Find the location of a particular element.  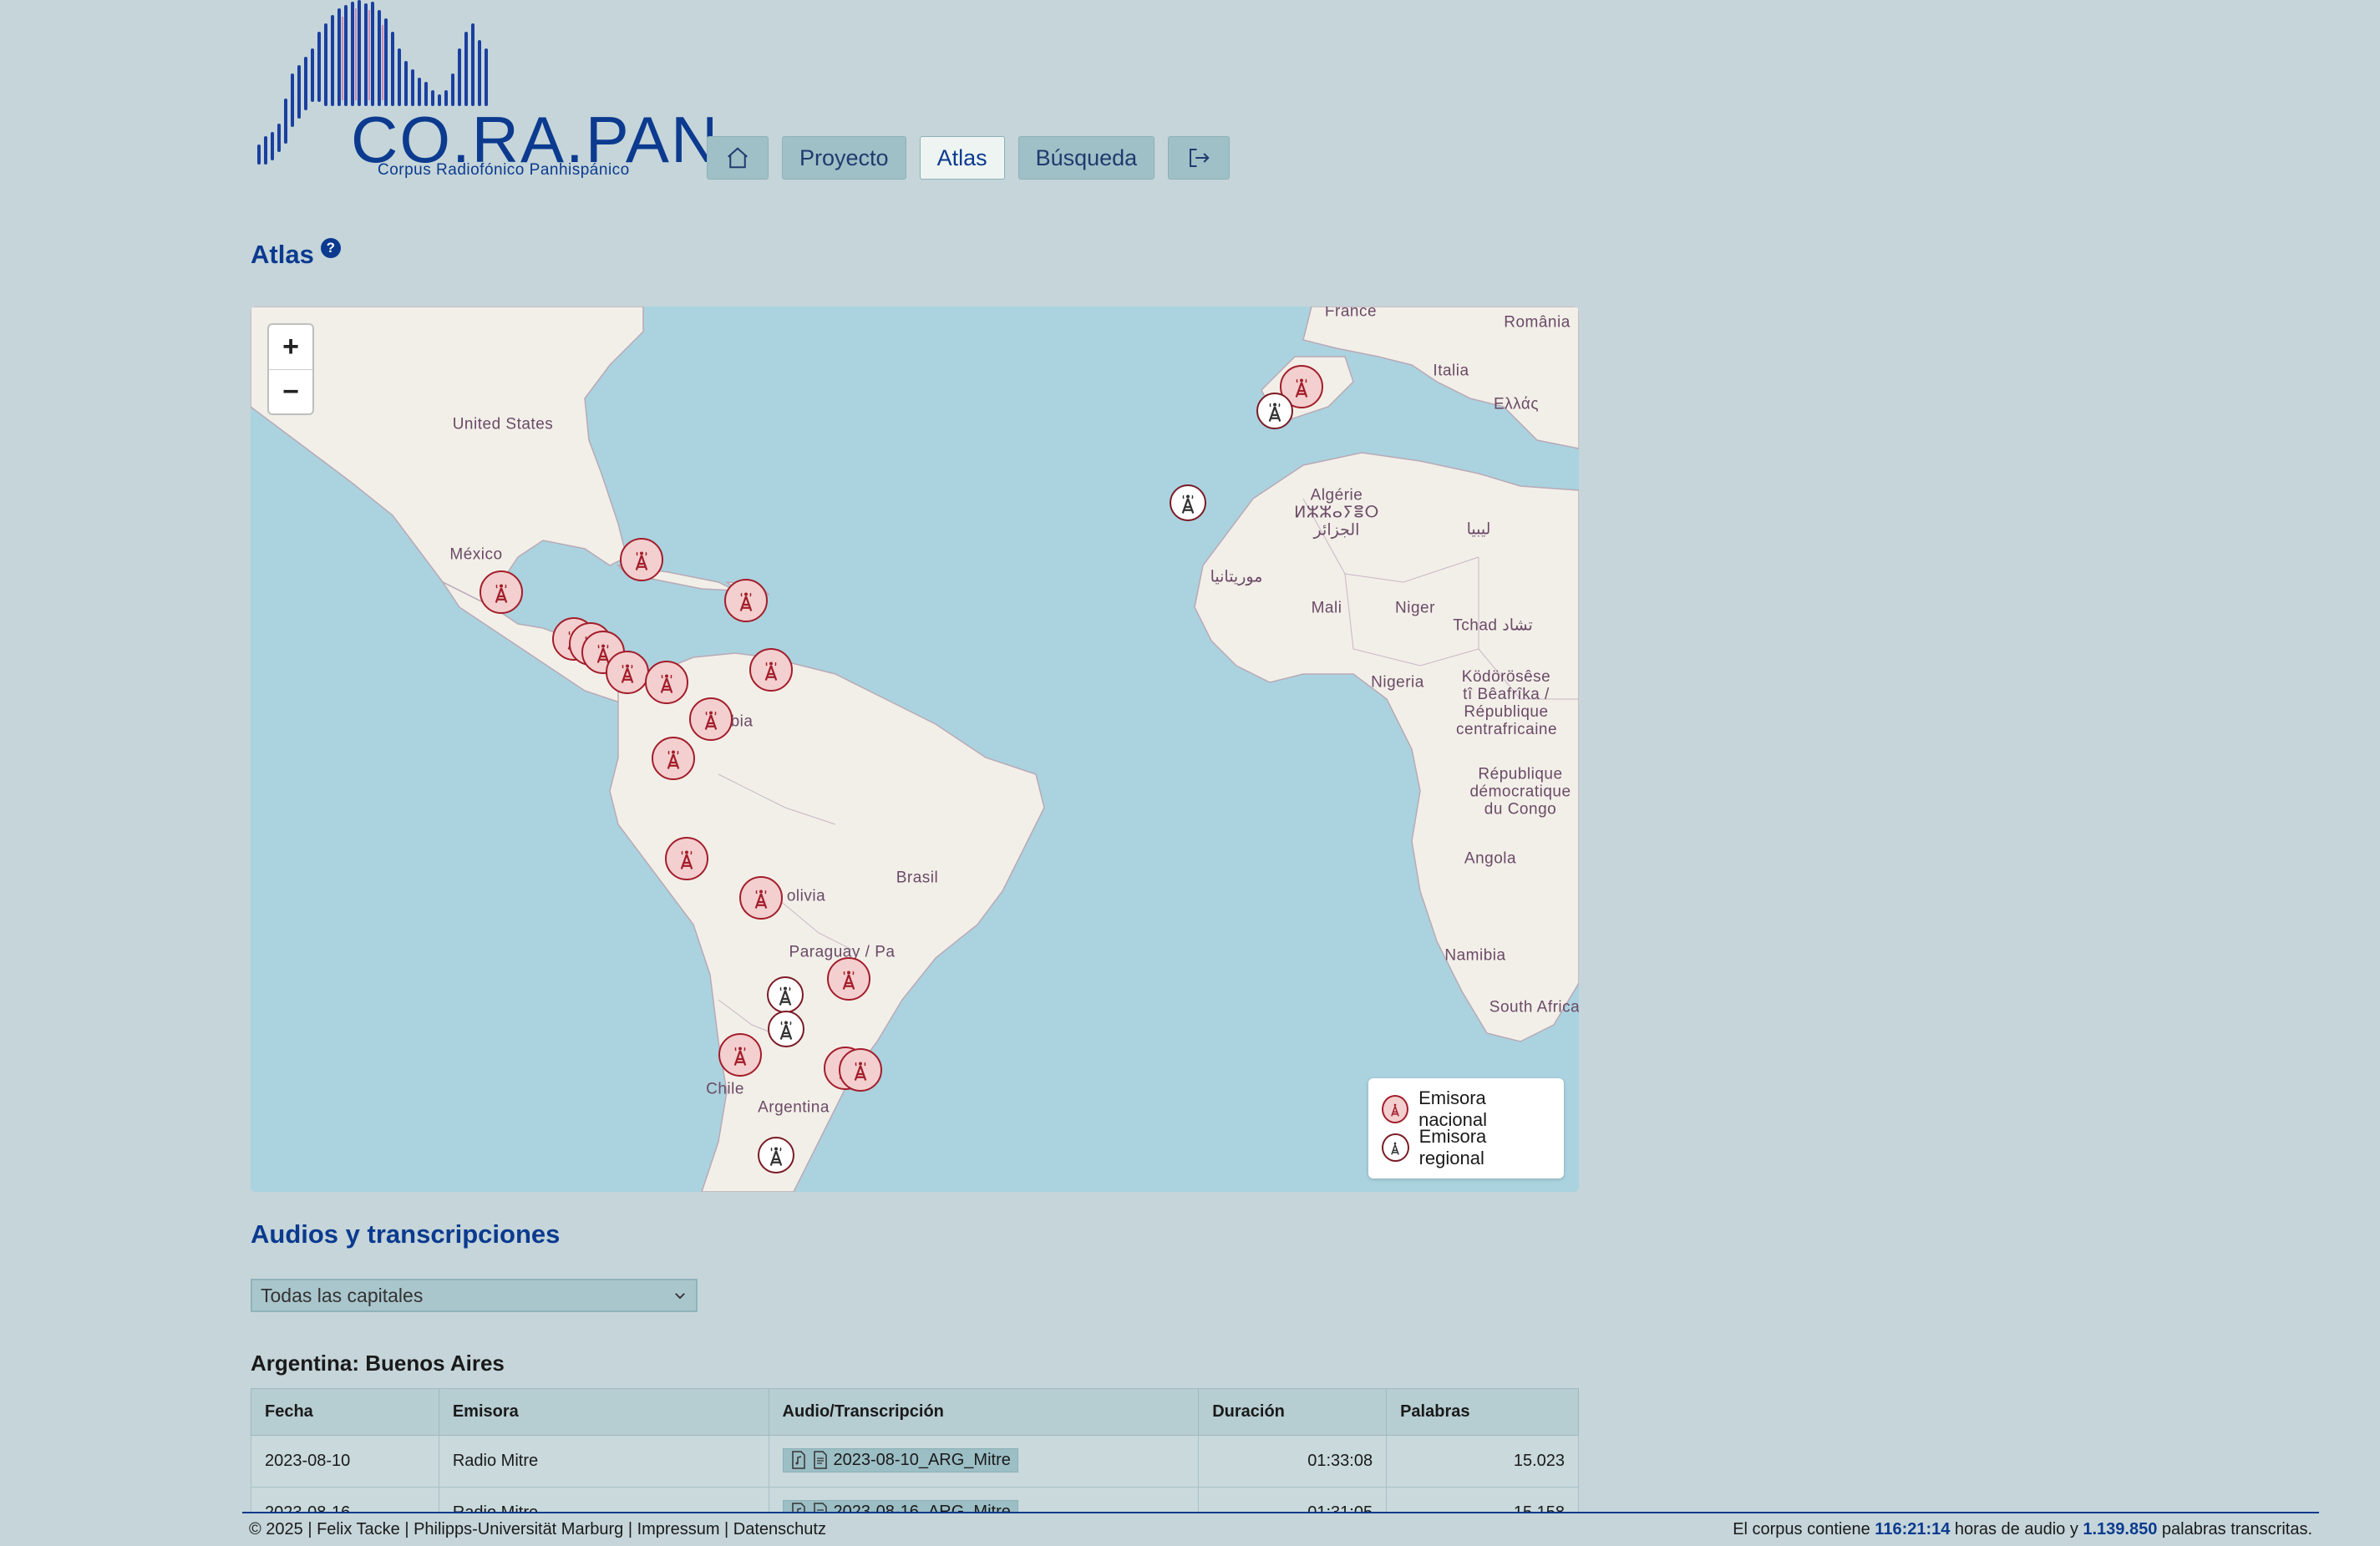

map-label-romania: România is located at coordinates (1537, 322).